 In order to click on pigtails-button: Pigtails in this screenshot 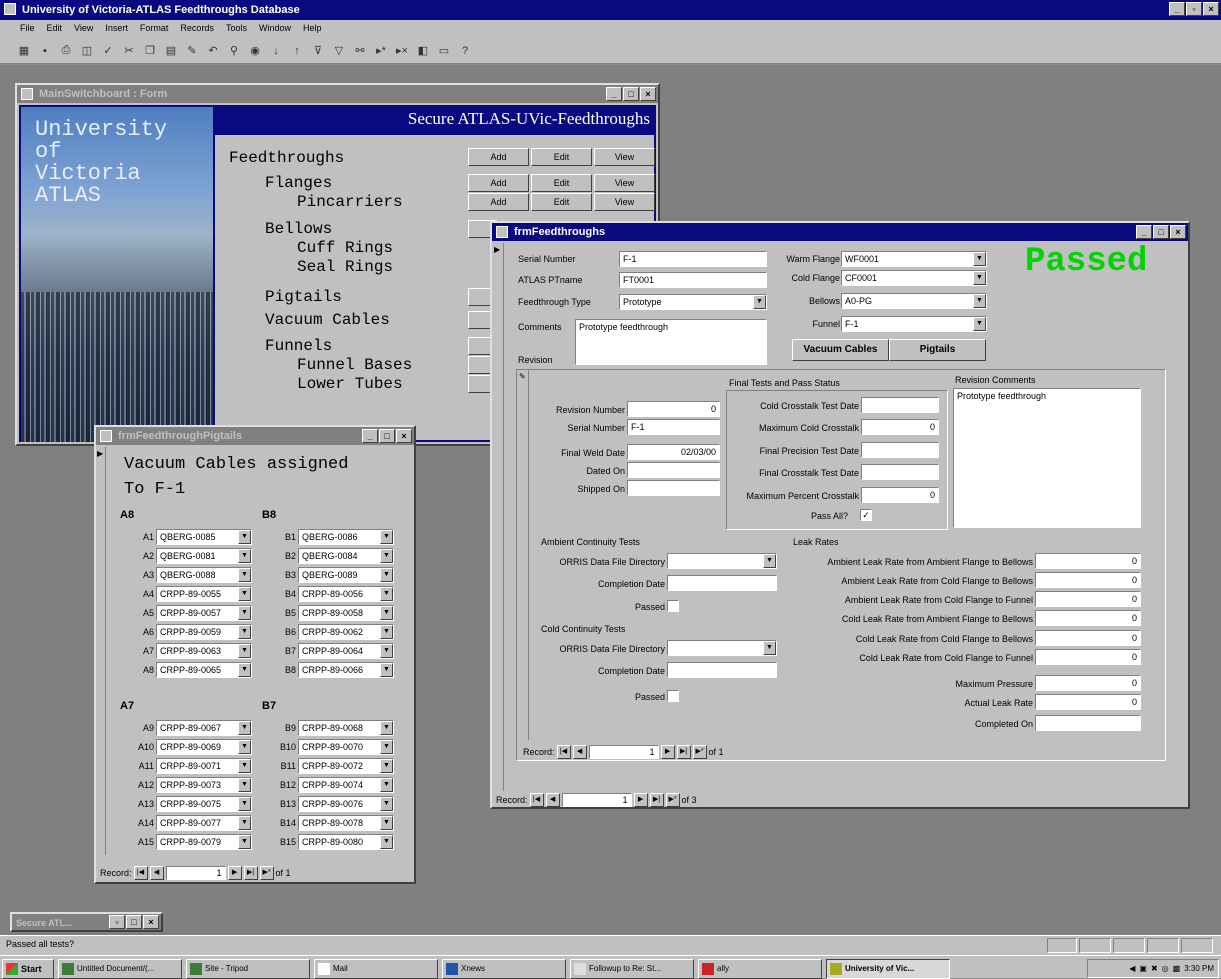, I will do `click(937, 350)`.